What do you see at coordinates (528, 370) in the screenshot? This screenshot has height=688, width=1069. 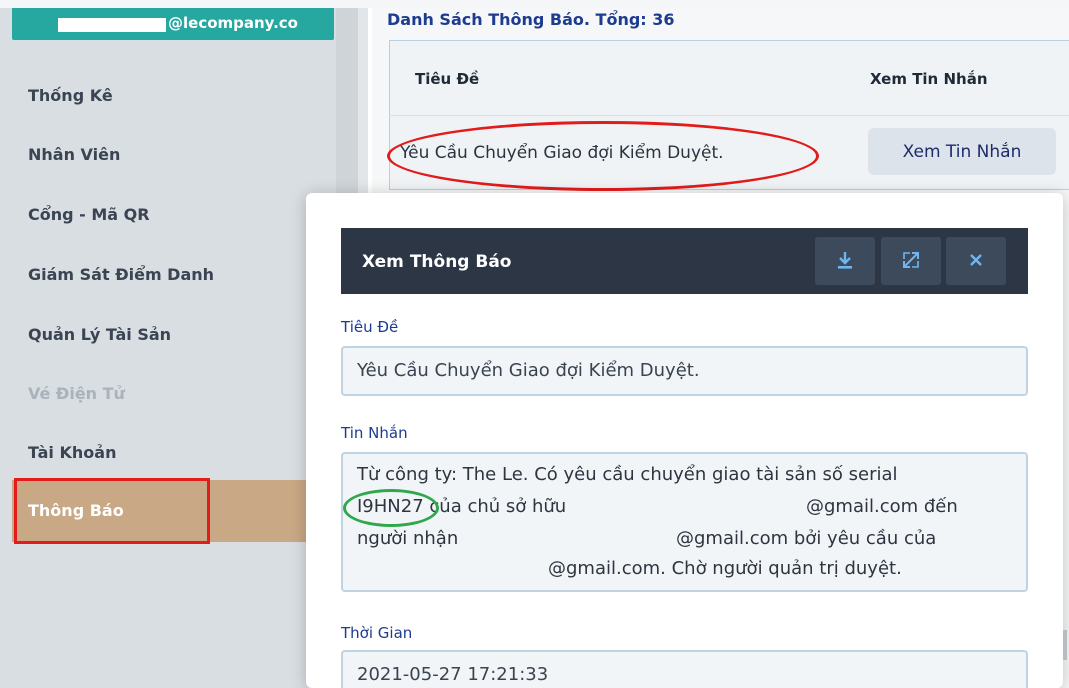 I see `title-field-value: Yêu Cầu Chuyển Giao đợi Kiểm Duyệt.` at bounding box center [528, 370].